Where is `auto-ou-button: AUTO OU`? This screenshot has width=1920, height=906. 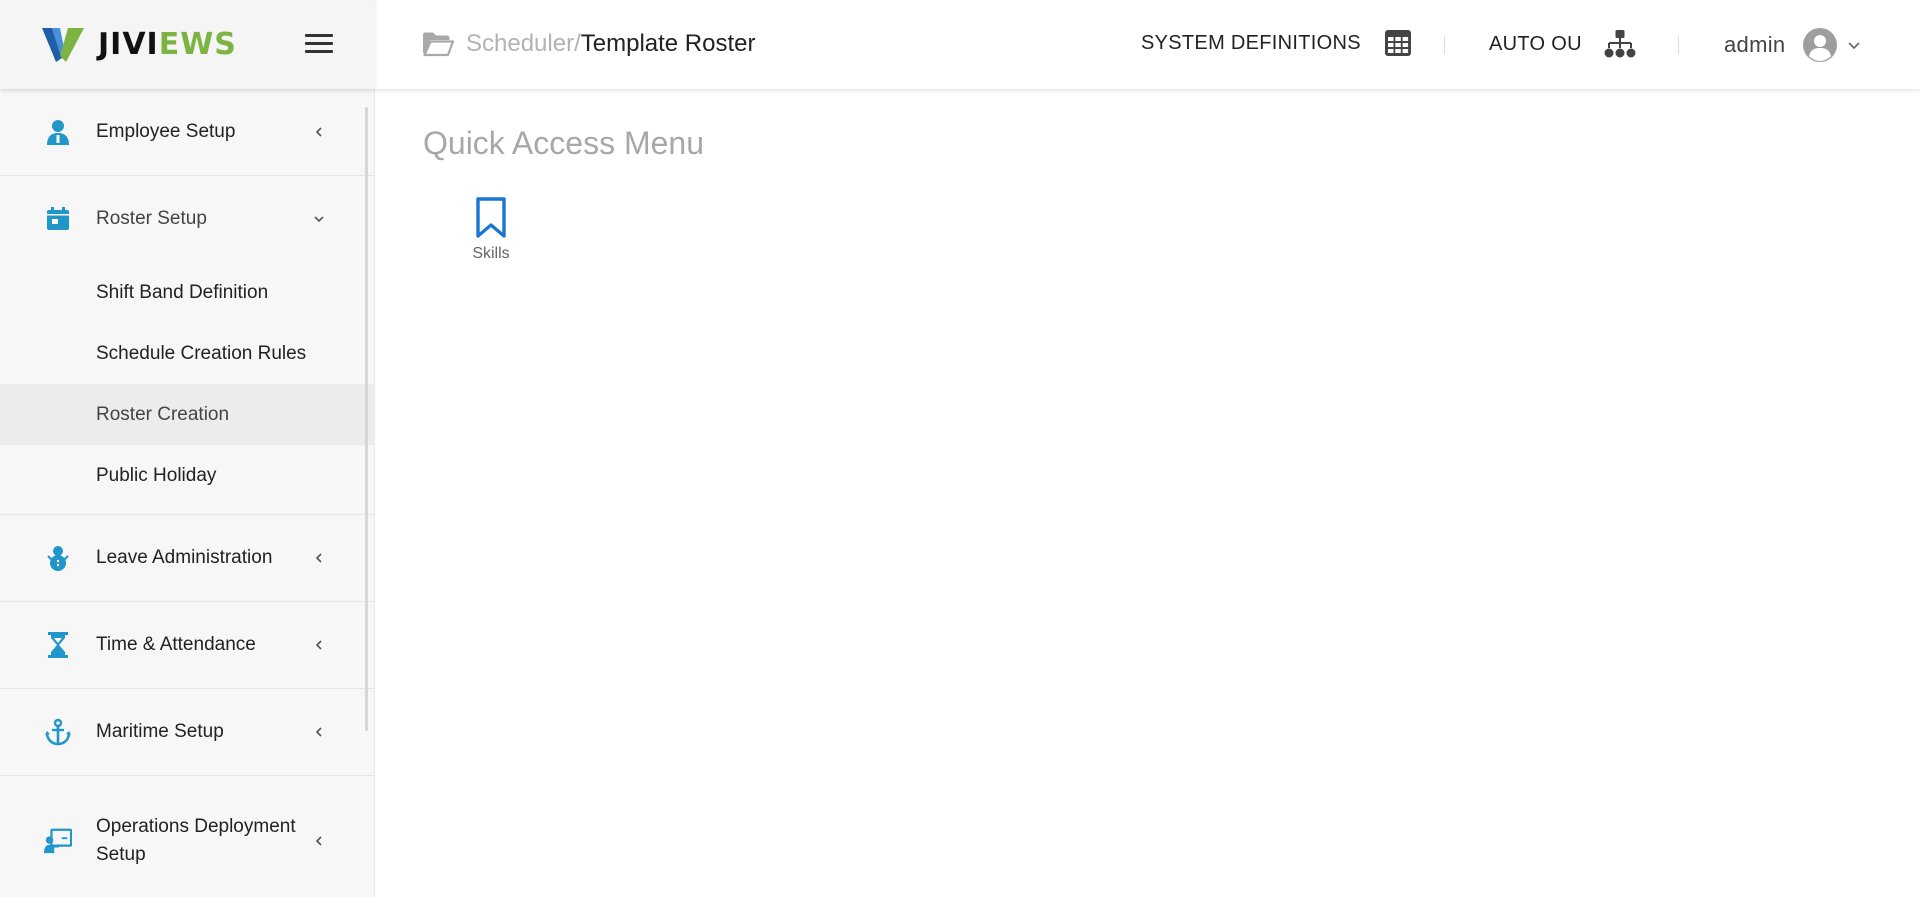 auto-ou-button: AUTO OU is located at coordinates (1562, 44).